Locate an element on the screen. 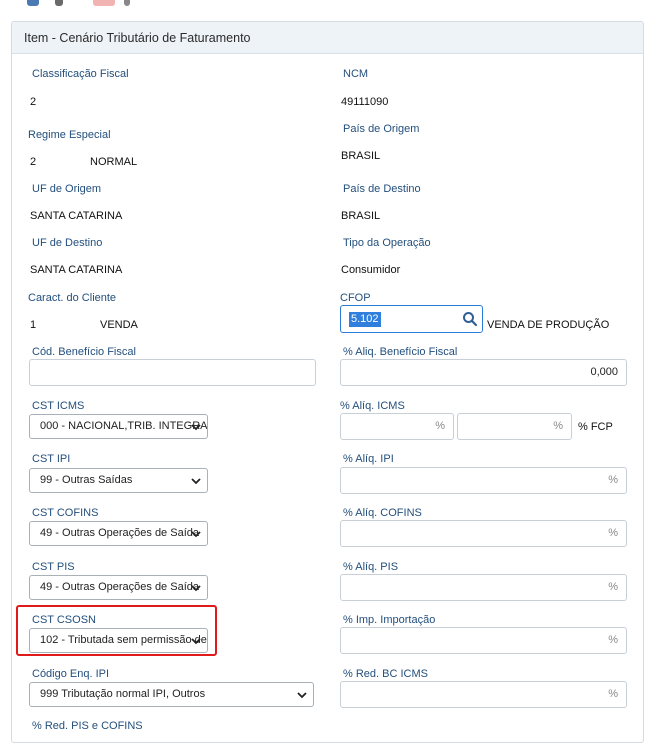 The image size is (657, 743). aliq-cofins-input: % is located at coordinates (483, 533).